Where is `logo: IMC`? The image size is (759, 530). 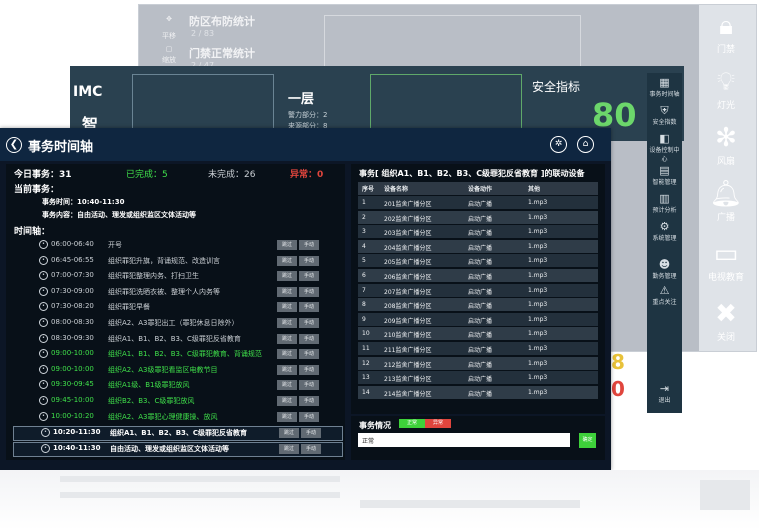 logo: IMC is located at coordinates (88, 92).